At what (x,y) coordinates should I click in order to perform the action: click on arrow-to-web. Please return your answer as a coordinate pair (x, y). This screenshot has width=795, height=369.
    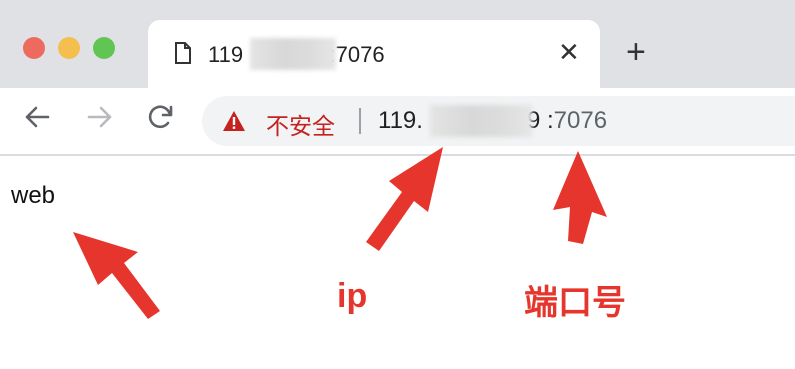
    Looking at the image, I should click on (116, 275).